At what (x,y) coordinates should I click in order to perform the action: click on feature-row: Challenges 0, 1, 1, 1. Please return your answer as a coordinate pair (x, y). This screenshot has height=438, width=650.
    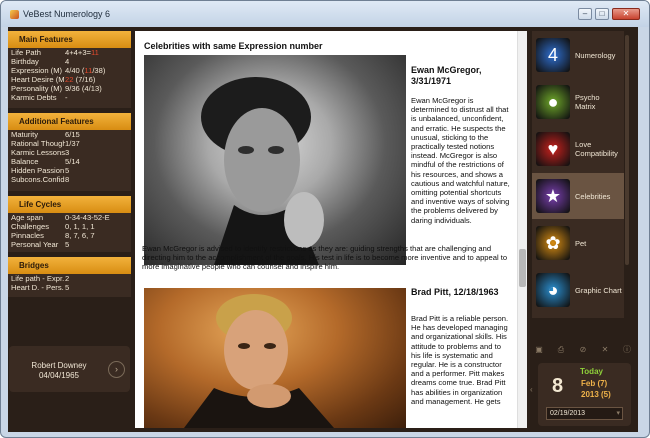
    Looking at the image, I should click on (69, 226).